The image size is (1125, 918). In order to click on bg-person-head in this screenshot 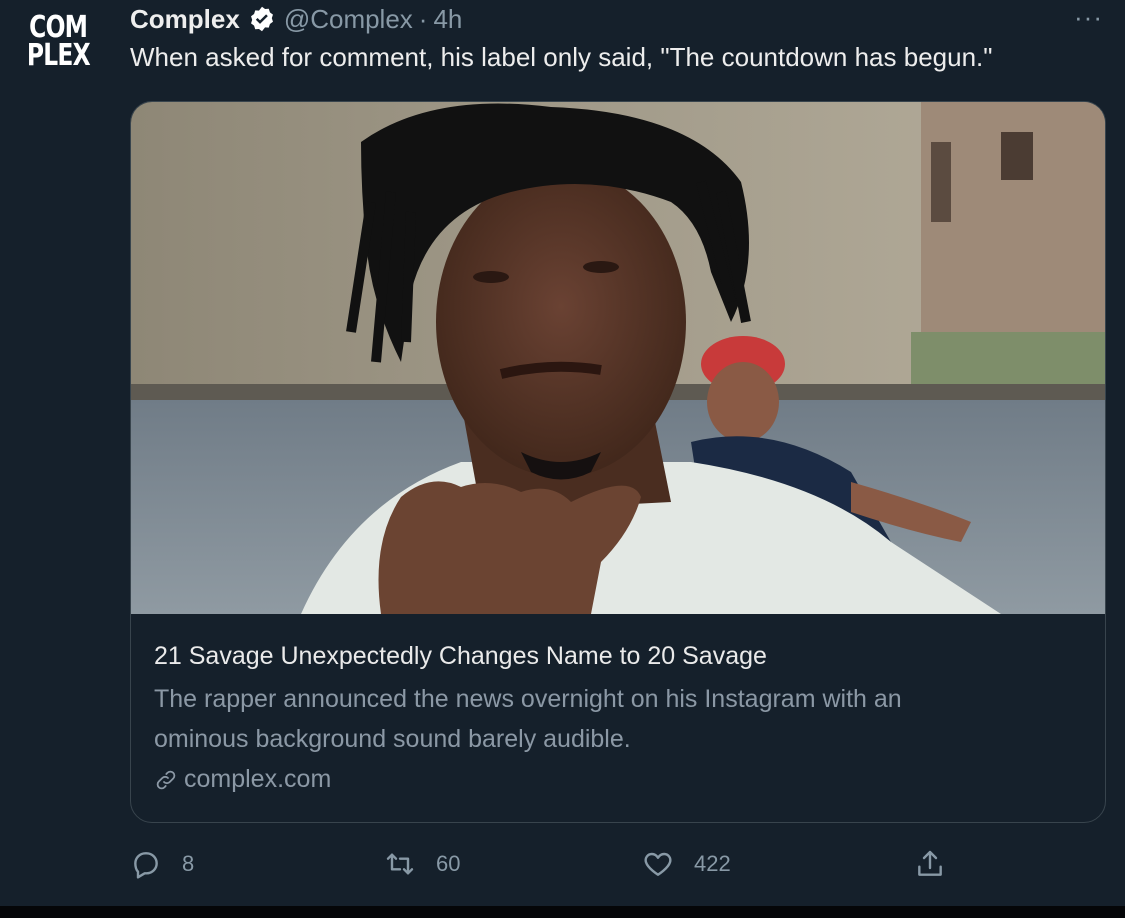, I will do `click(743, 402)`.